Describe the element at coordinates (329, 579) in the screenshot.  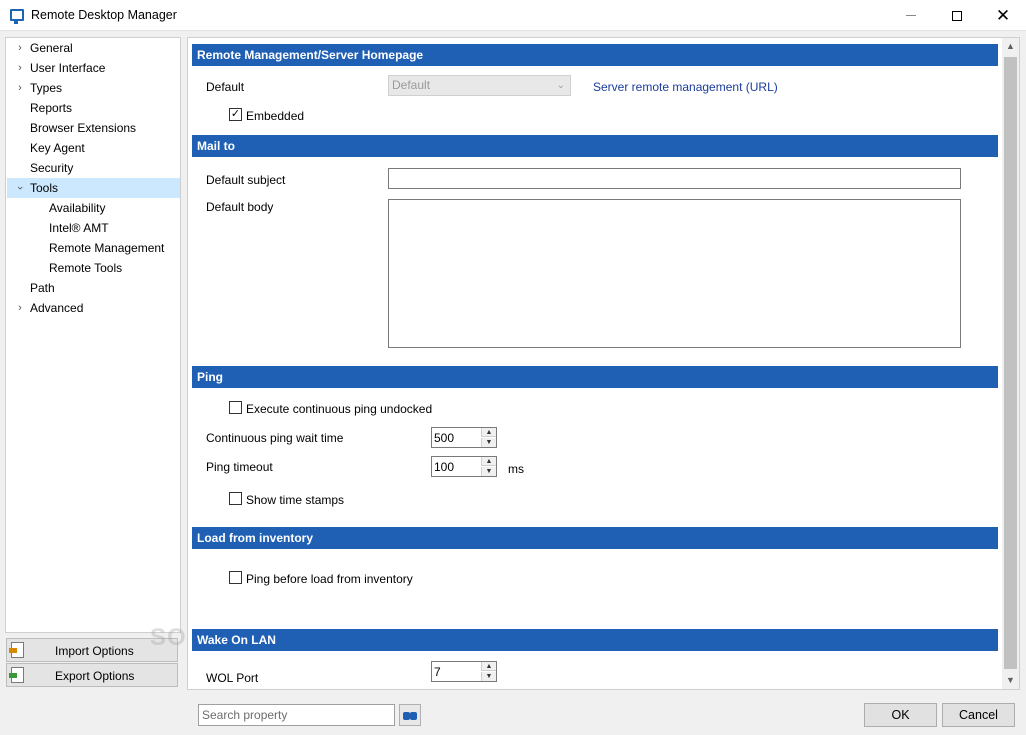
I see `ping-before-load-label: Ping before load from inventory` at that location.